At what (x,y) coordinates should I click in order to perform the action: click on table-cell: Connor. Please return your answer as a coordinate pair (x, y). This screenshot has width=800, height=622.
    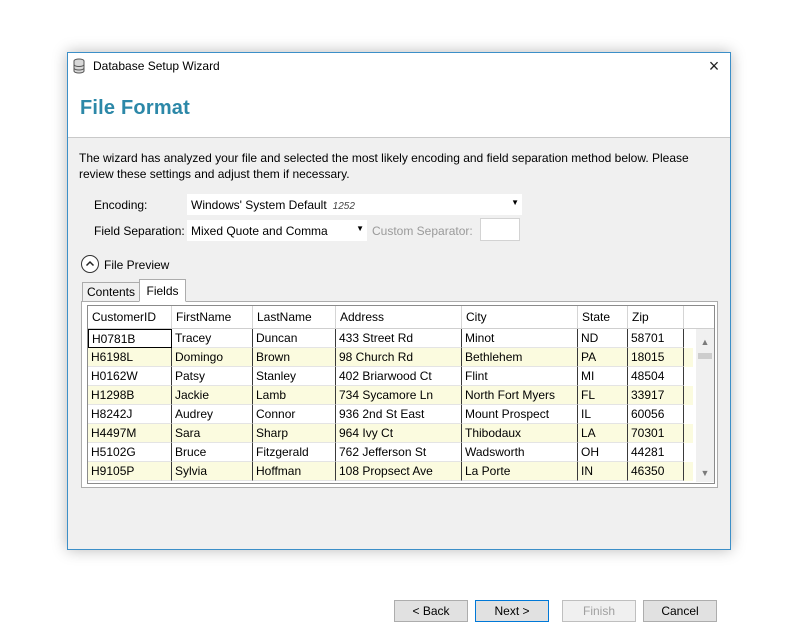
    Looking at the image, I should click on (294, 414).